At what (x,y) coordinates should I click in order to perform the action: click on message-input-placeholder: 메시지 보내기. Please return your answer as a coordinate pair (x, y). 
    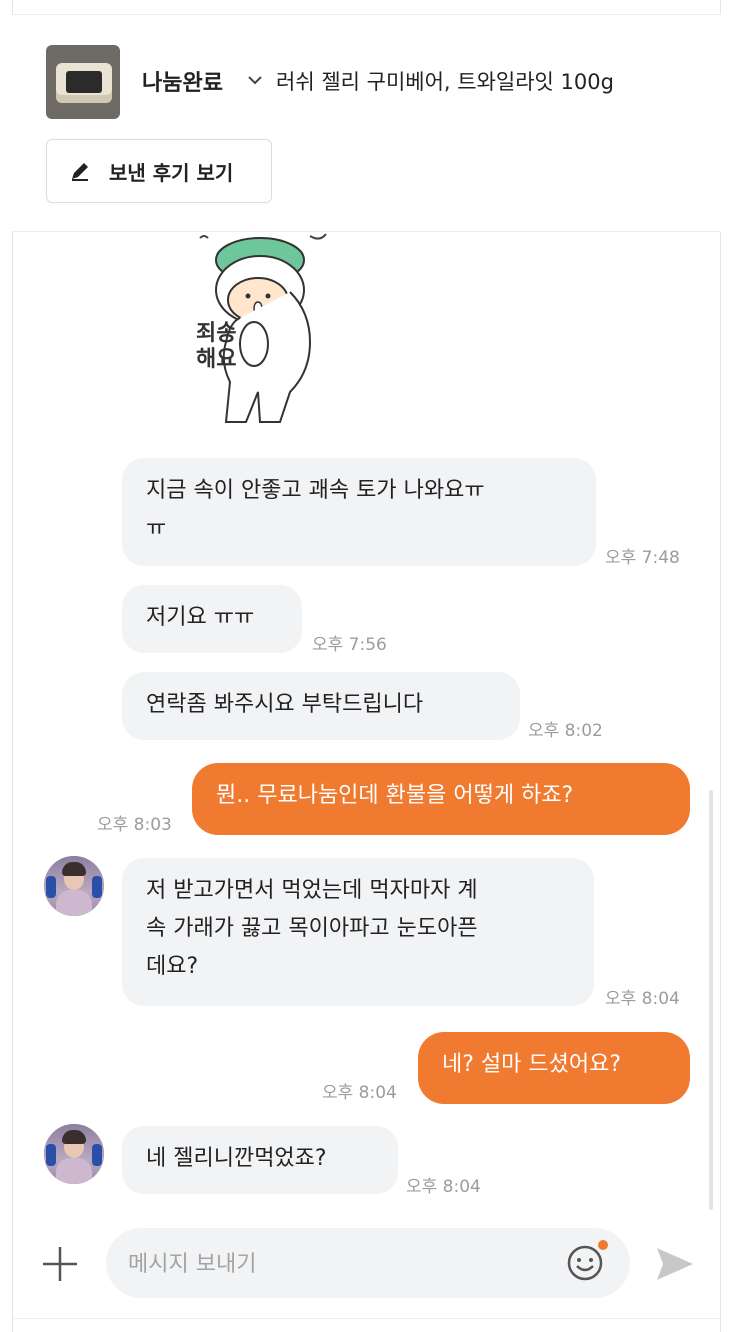
    Looking at the image, I should click on (192, 1264).